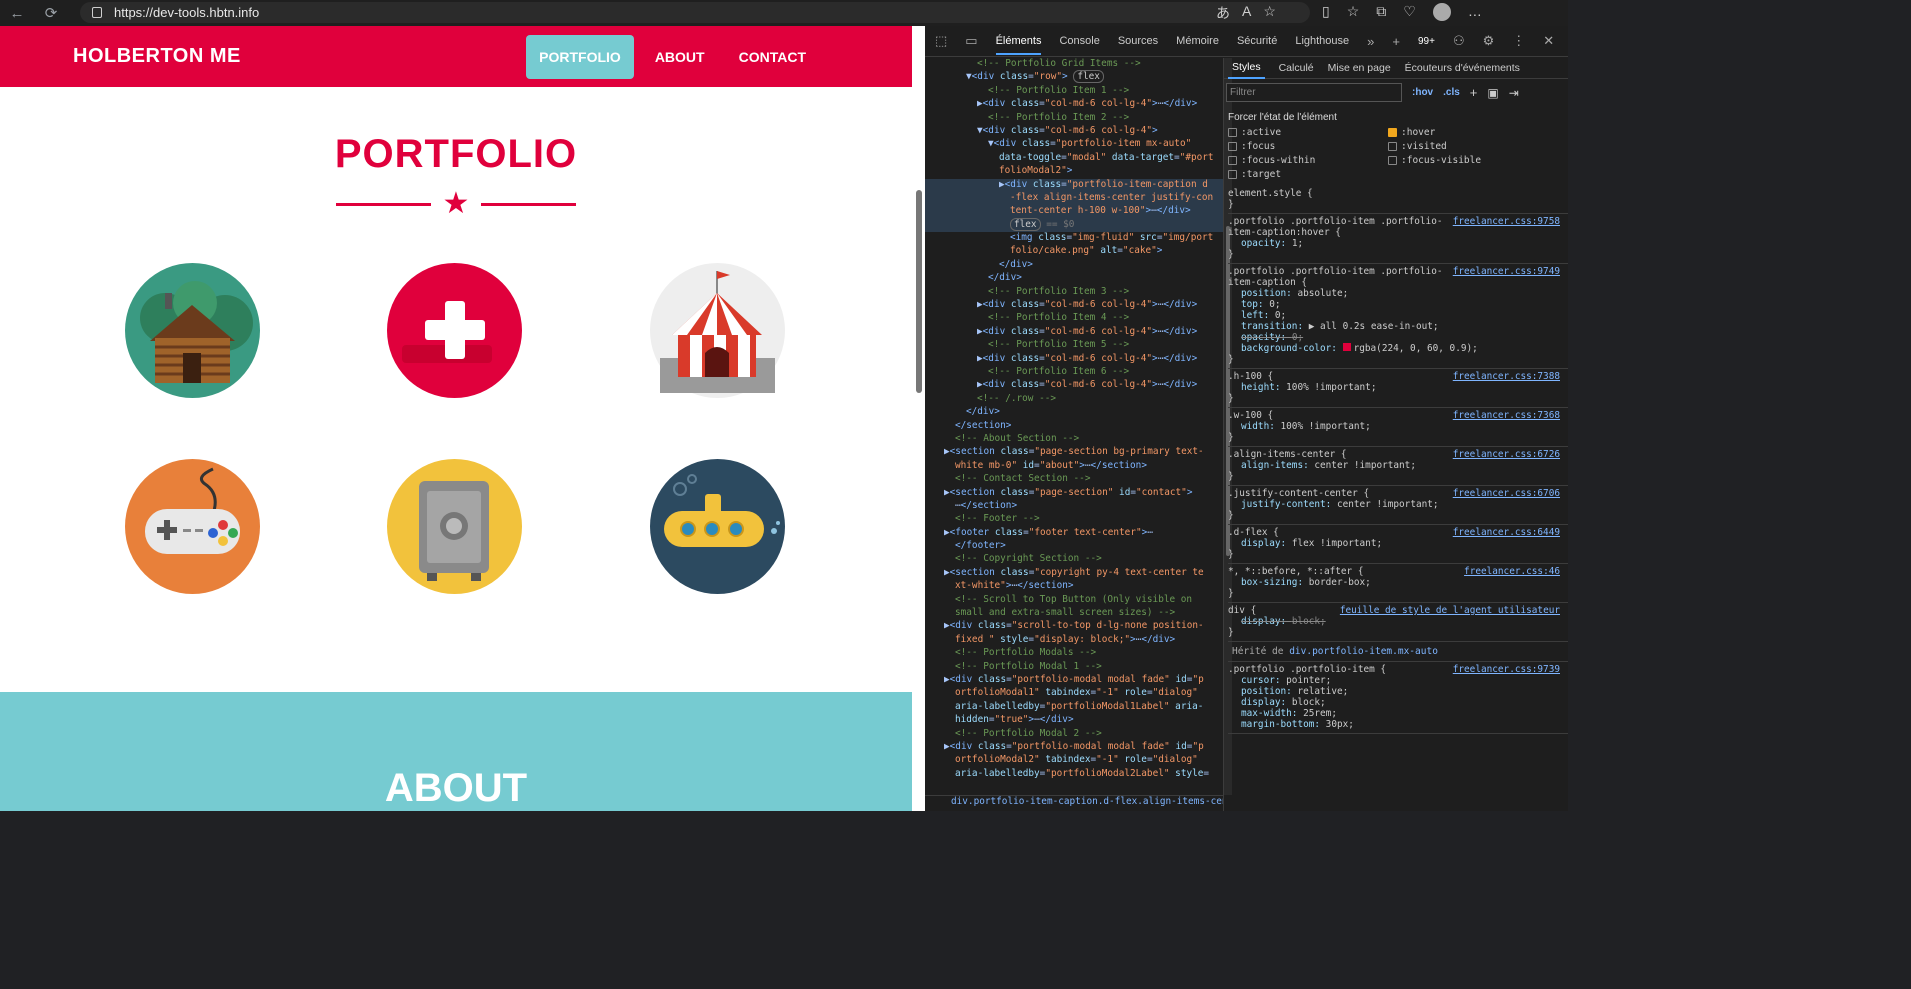 Image resolution: width=1911 pixels, height=989 pixels. What do you see at coordinates (1074, 198) in the screenshot?
I see `dom-node-line: -flex align-items-center justify-con` at bounding box center [1074, 198].